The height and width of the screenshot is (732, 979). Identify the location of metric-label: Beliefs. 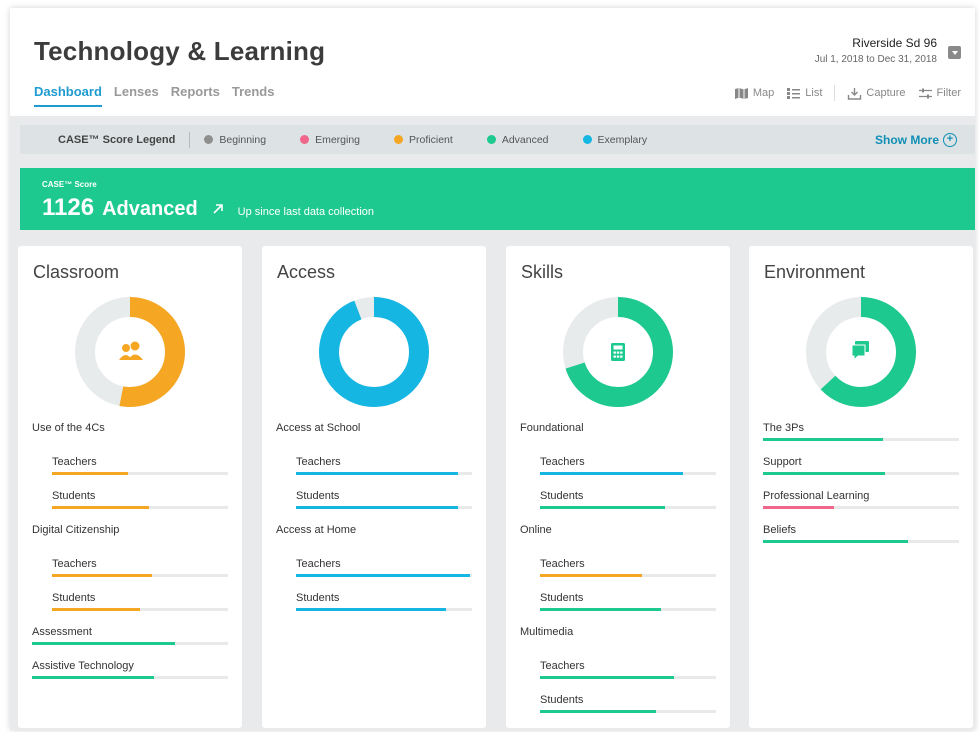
(780, 530).